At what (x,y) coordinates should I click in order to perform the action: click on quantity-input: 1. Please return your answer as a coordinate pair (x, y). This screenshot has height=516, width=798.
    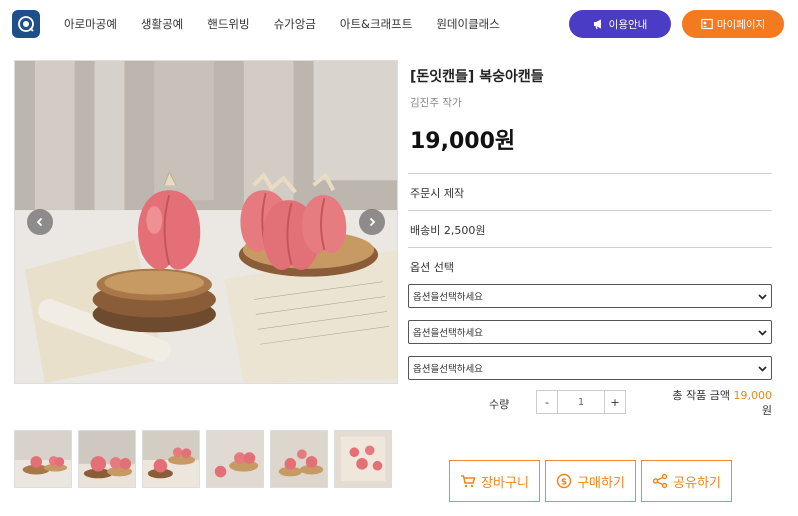
    Looking at the image, I should click on (581, 402).